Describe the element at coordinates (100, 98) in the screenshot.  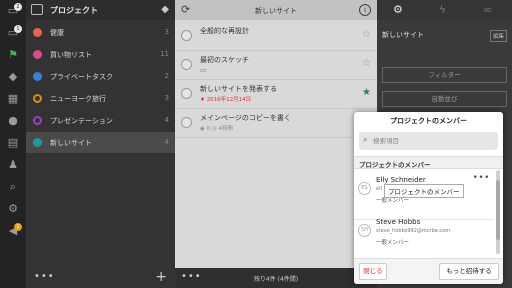
I see `project-item-newyork: ニューヨーク旅行 3` at that location.